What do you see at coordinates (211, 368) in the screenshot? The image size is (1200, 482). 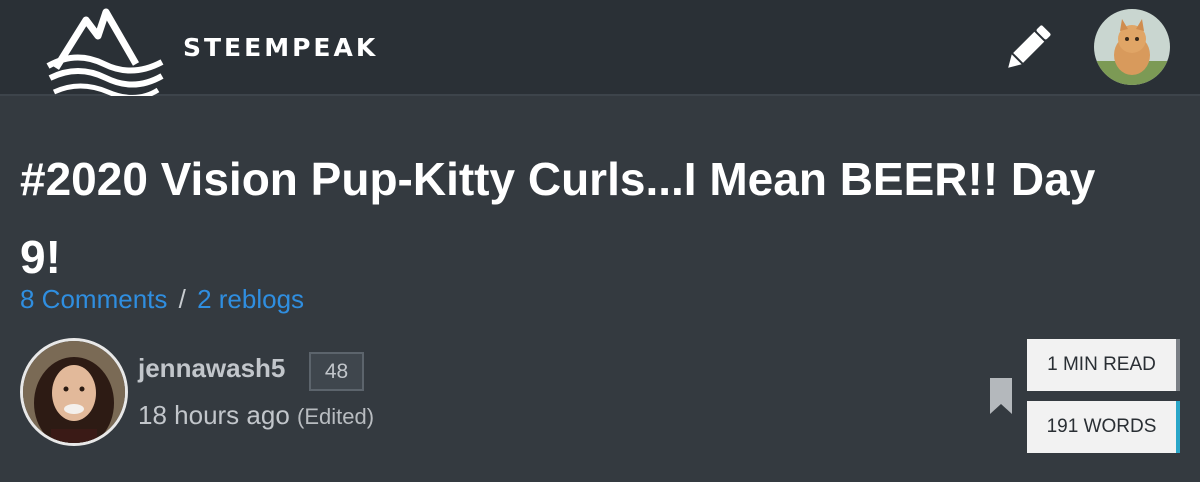 I see `author-name: jennawash5` at bounding box center [211, 368].